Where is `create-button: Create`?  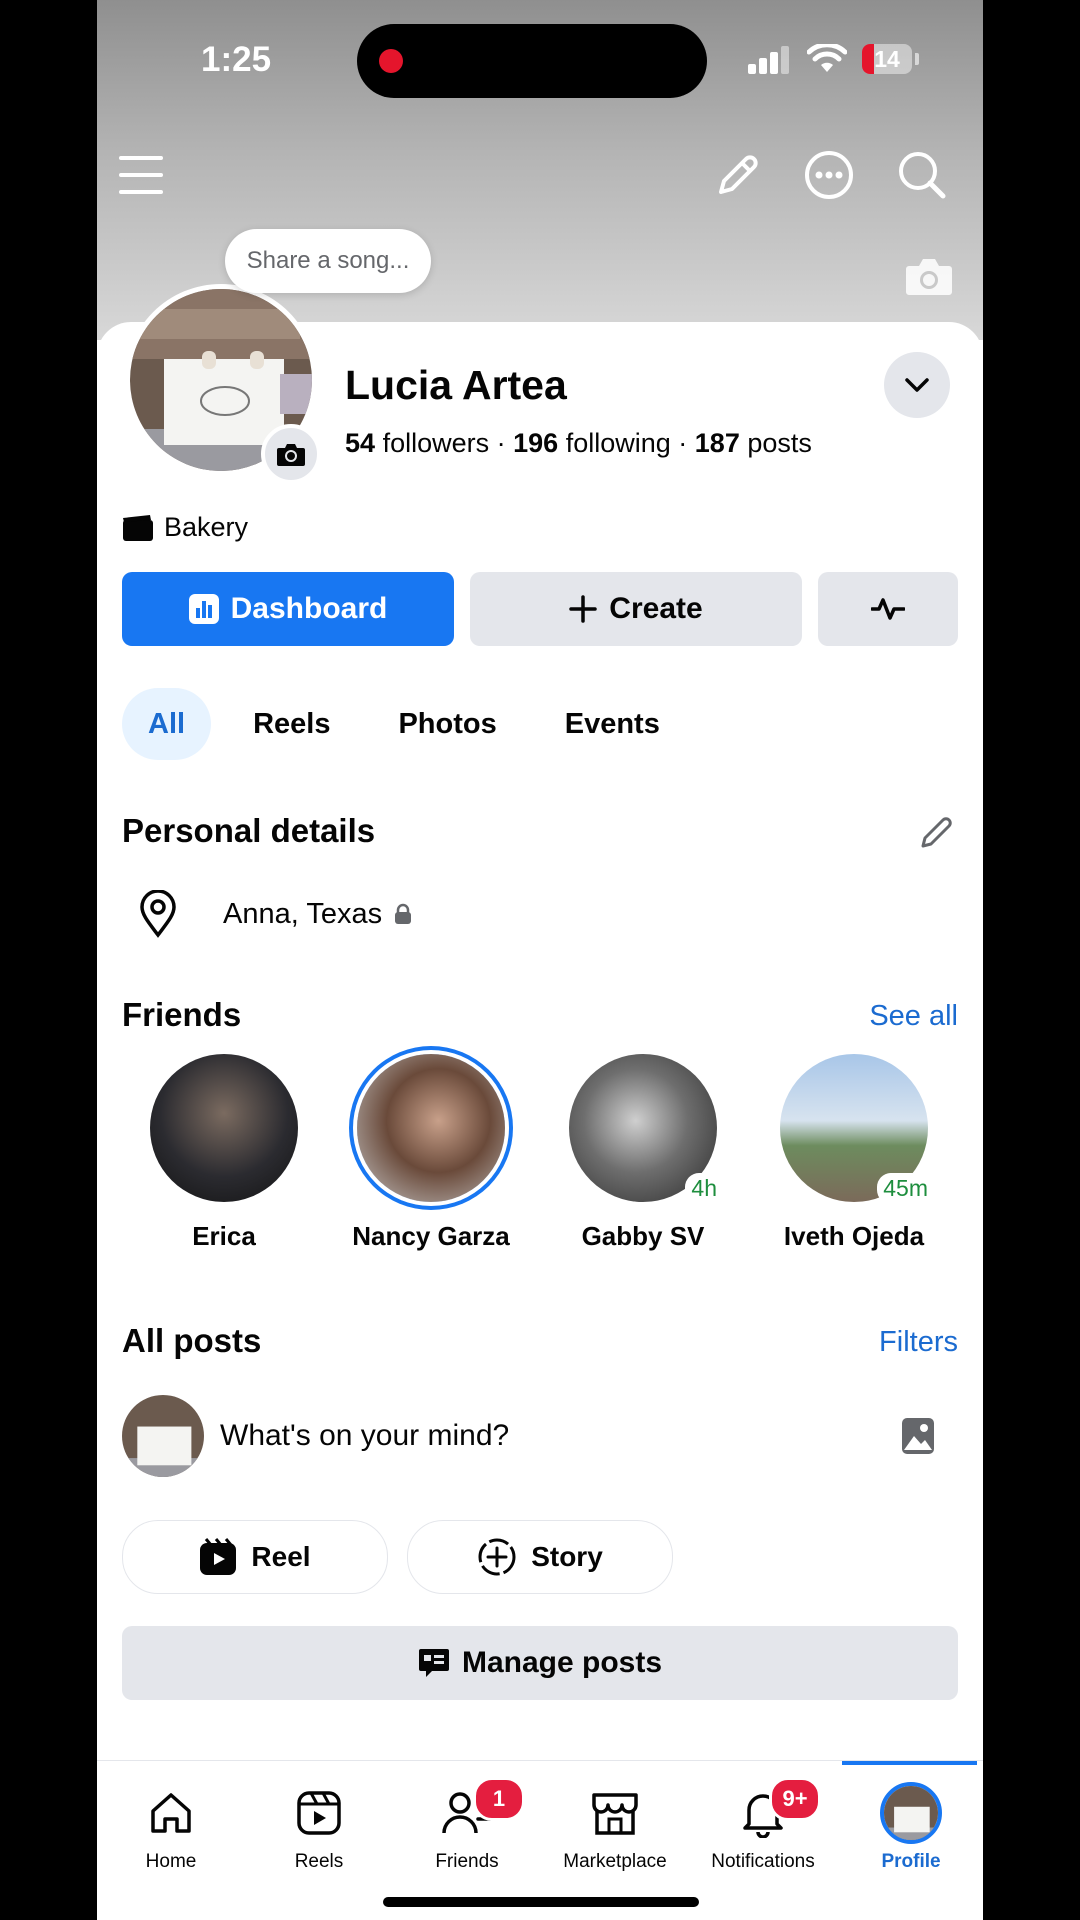 create-button: Create is located at coordinates (636, 609).